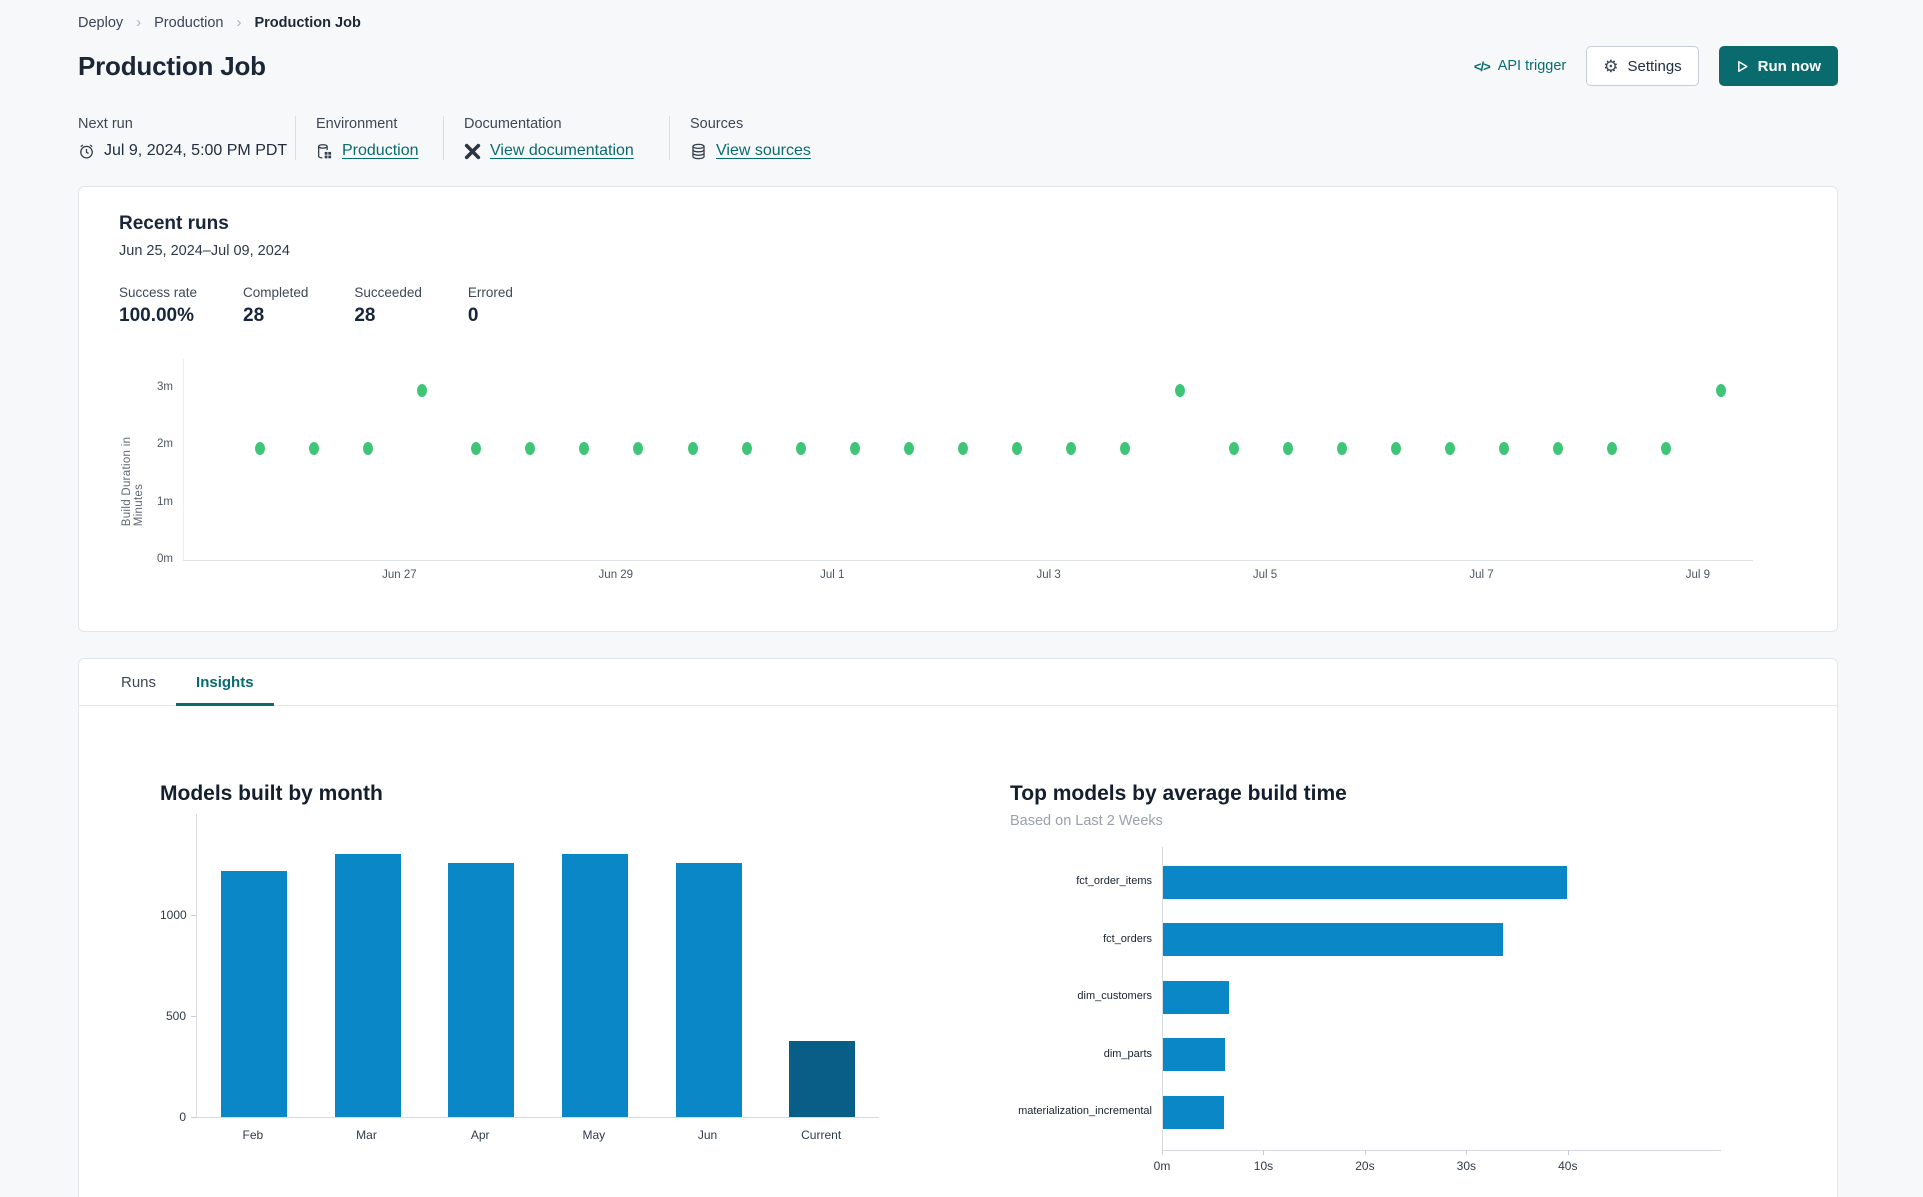 The width and height of the screenshot is (1923, 1197). What do you see at coordinates (1086, 821) in the screenshot?
I see `top-models-subtitle: Based on Last 2 Weeks` at bounding box center [1086, 821].